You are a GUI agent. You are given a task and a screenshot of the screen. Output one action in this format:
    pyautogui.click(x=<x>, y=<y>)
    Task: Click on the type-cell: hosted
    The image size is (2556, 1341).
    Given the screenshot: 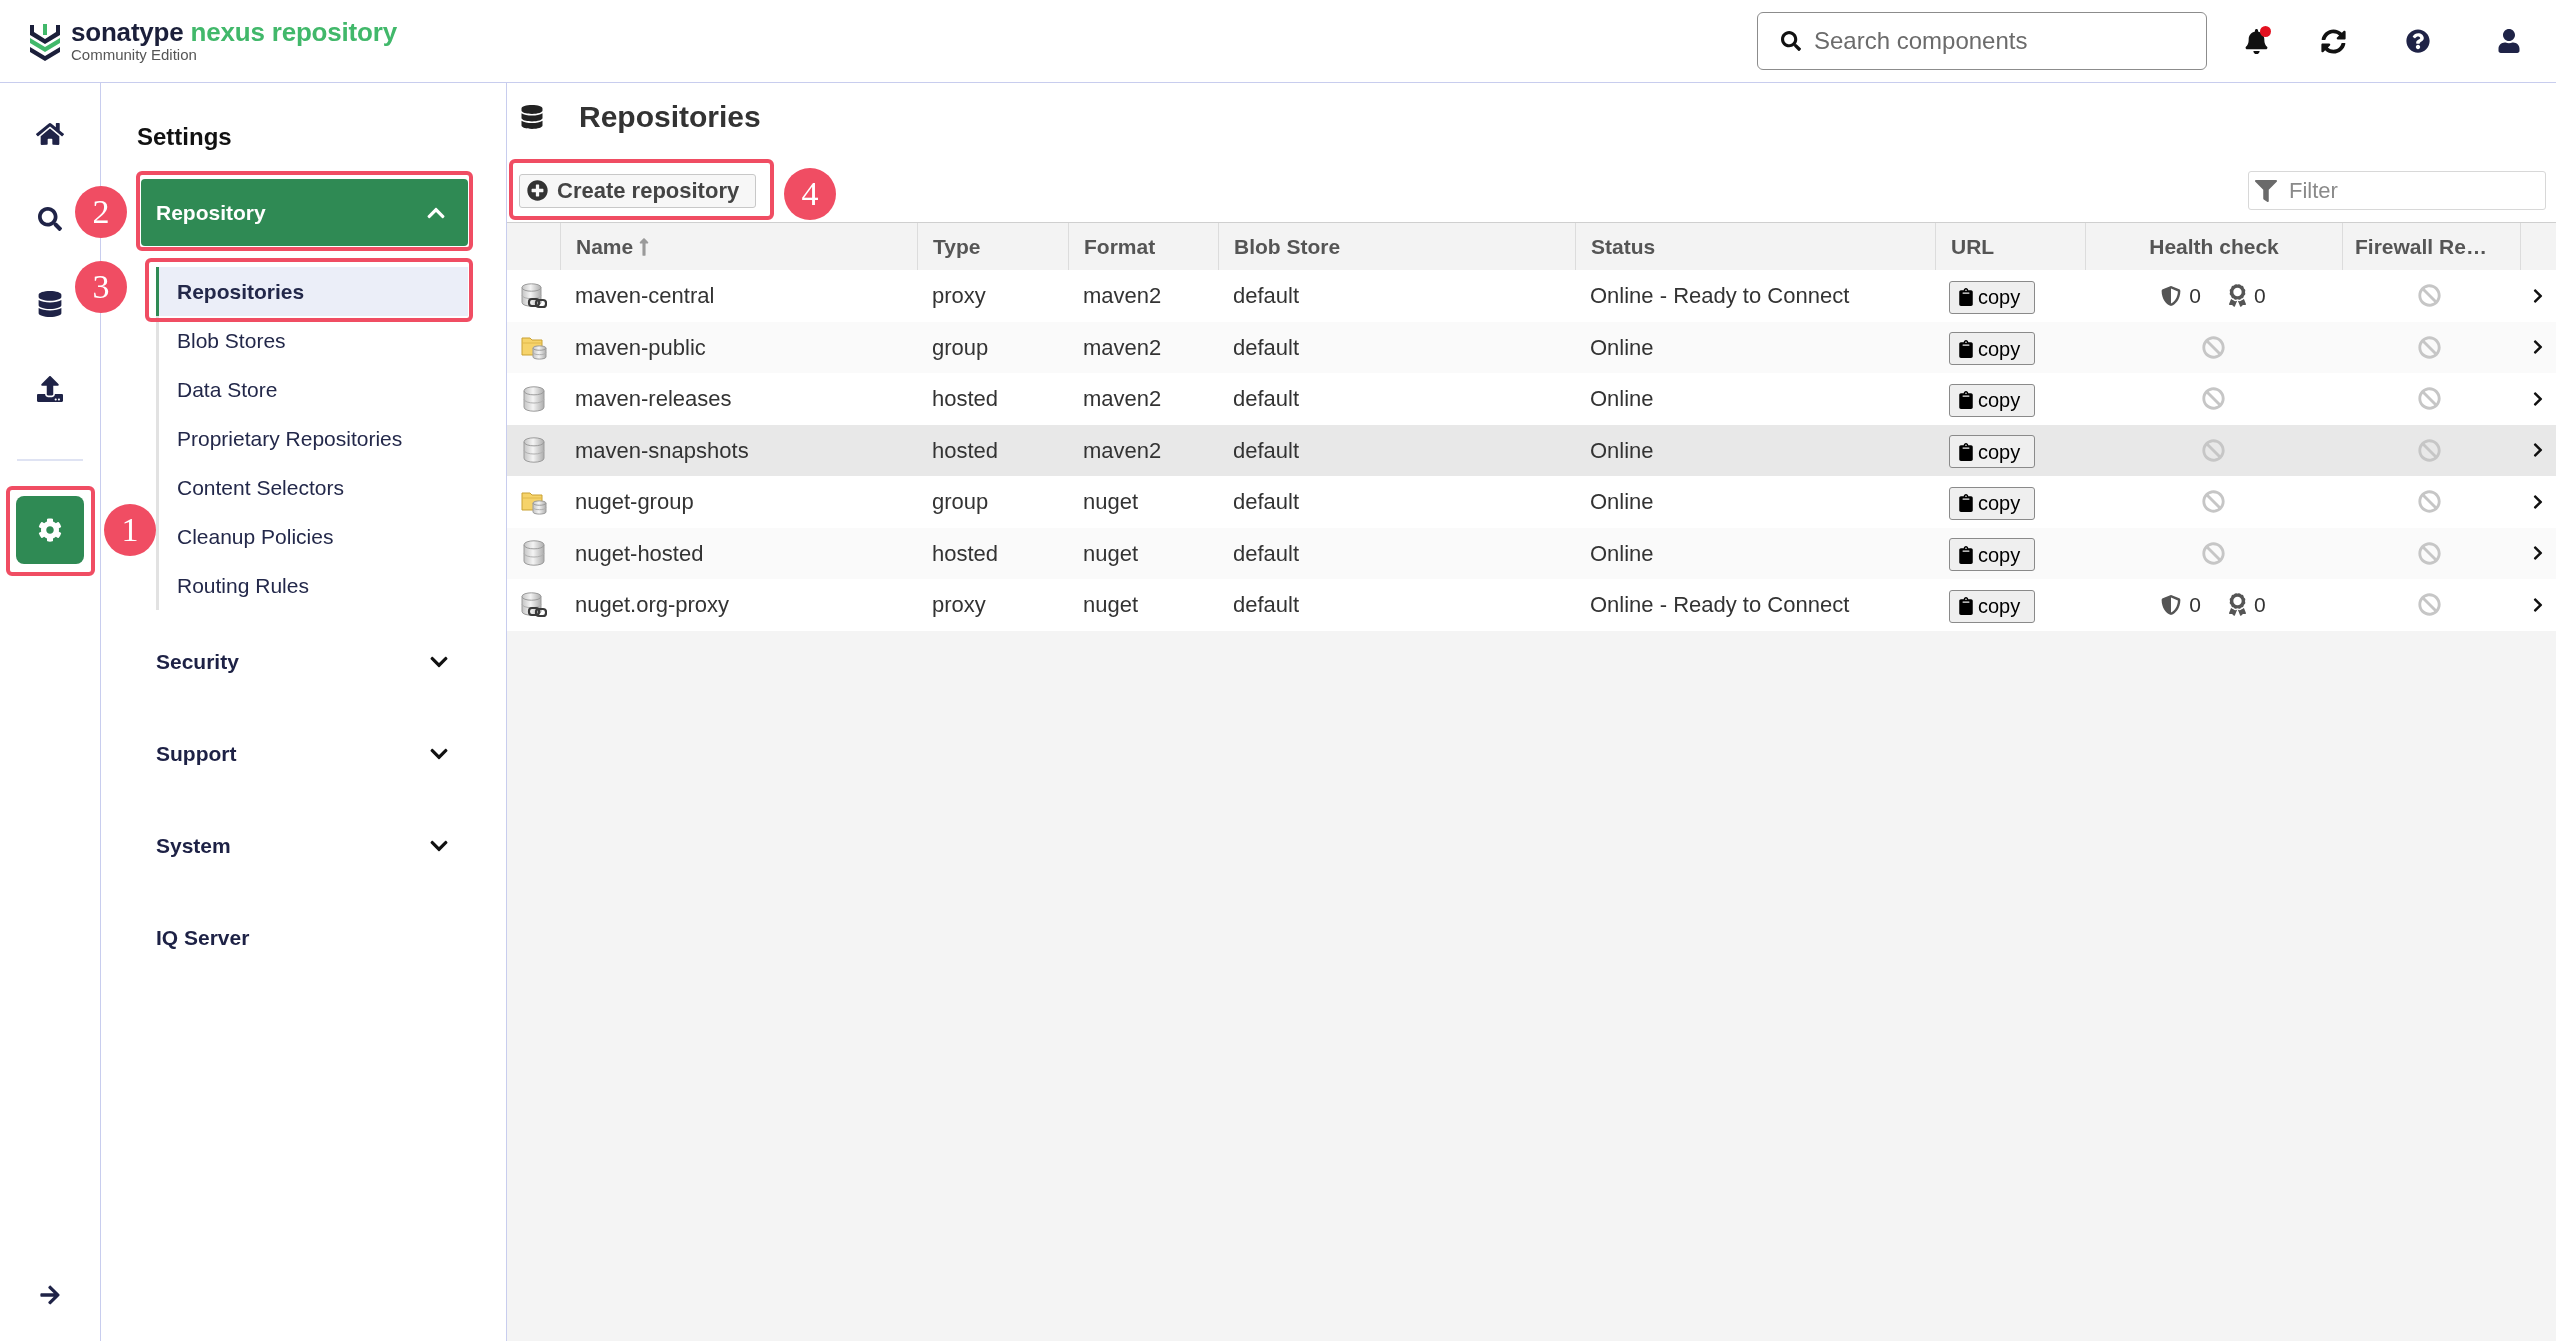 What is the action you would take?
    pyautogui.click(x=965, y=399)
    